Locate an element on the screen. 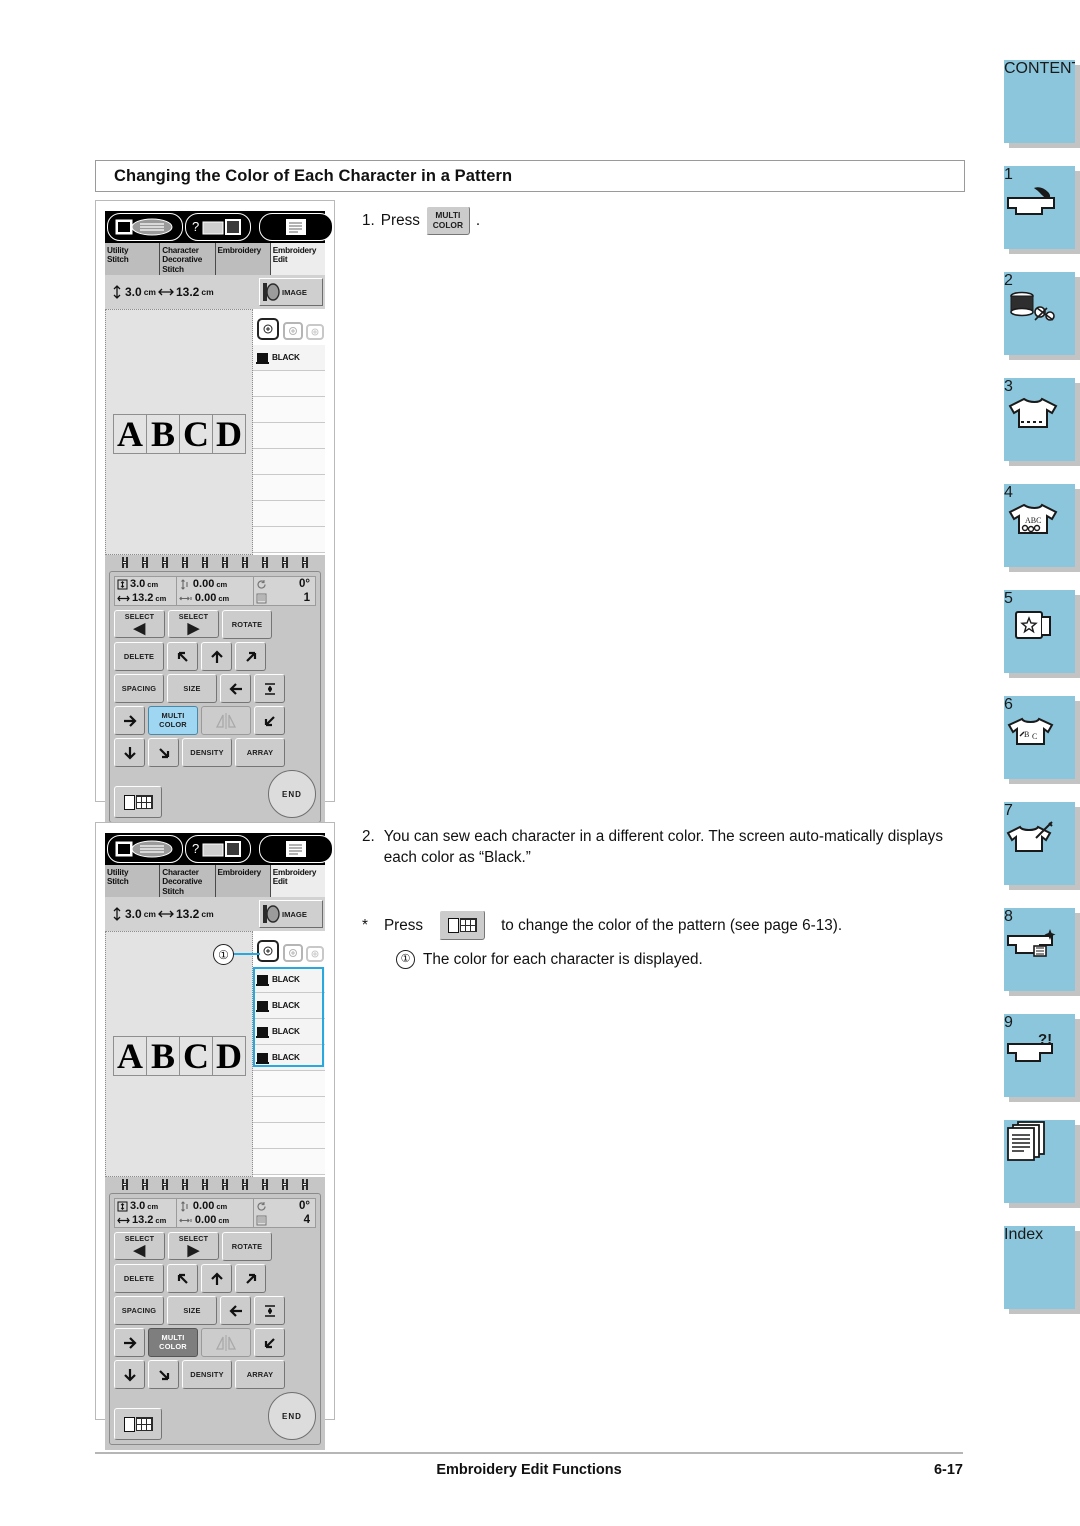  side-tab-contents: CONTENTS is located at coordinates (1042, 104).